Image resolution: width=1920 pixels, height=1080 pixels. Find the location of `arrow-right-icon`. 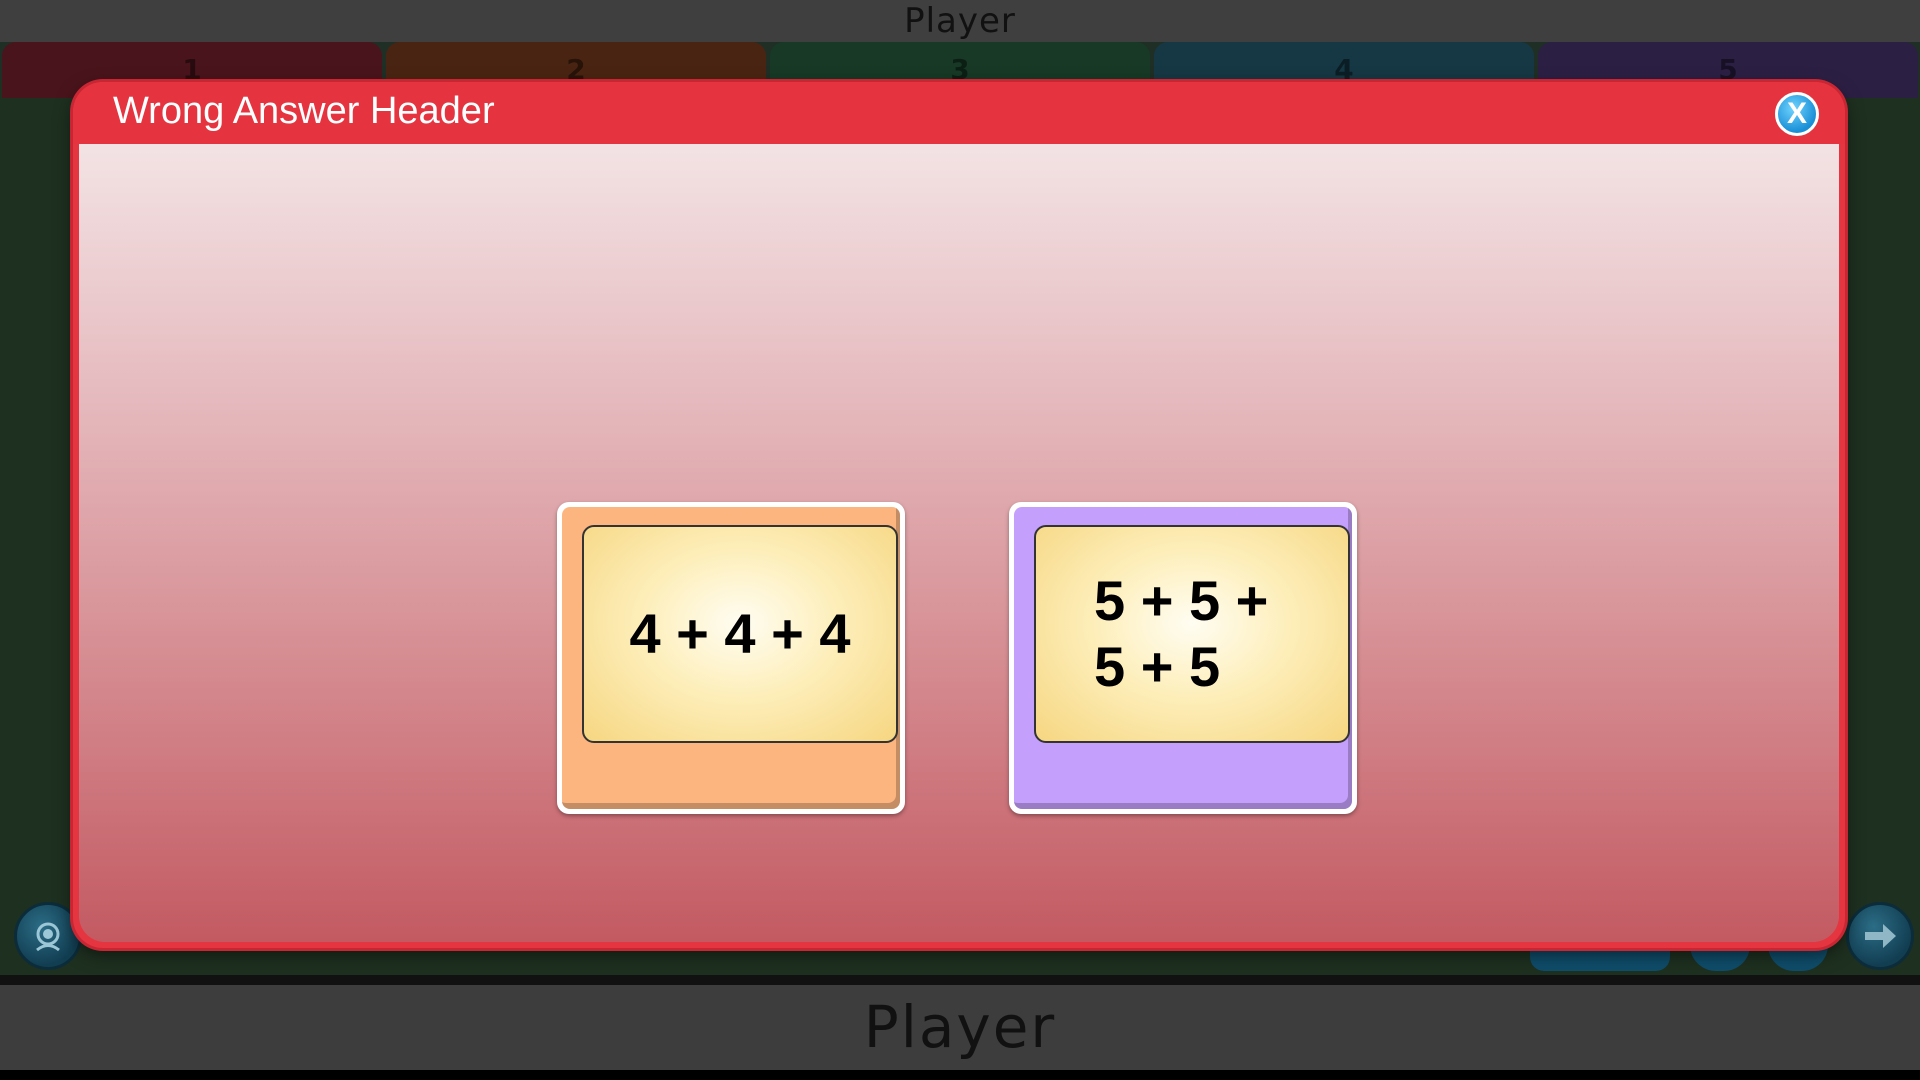

arrow-right-icon is located at coordinates (1880, 936).